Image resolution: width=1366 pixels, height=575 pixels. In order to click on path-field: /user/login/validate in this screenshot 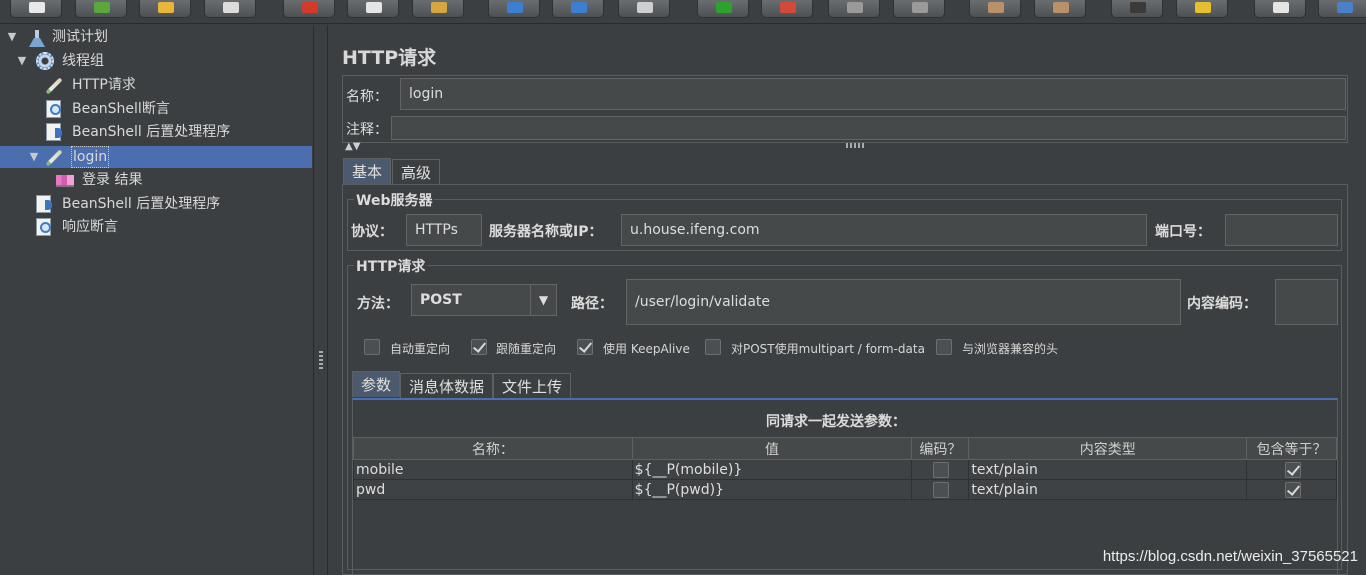, I will do `click(903, 302)`.